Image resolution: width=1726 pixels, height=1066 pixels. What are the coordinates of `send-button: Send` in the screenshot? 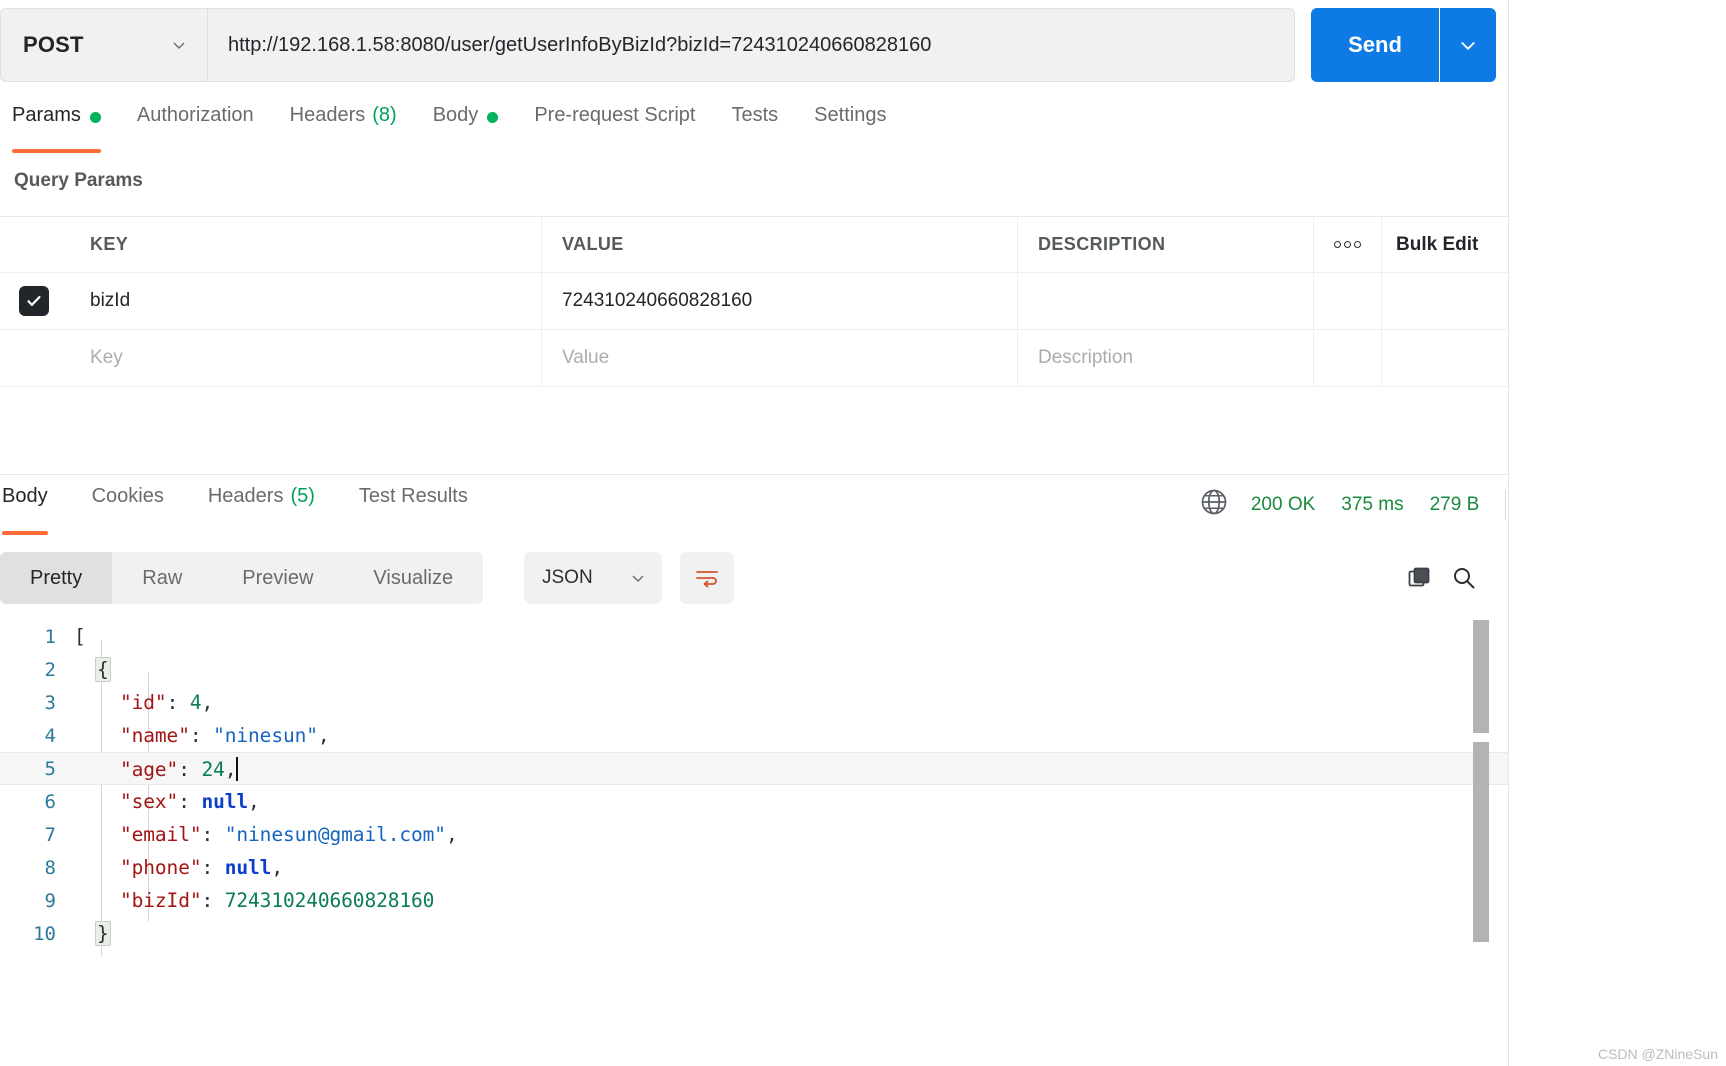 It's located at (1375, 45).